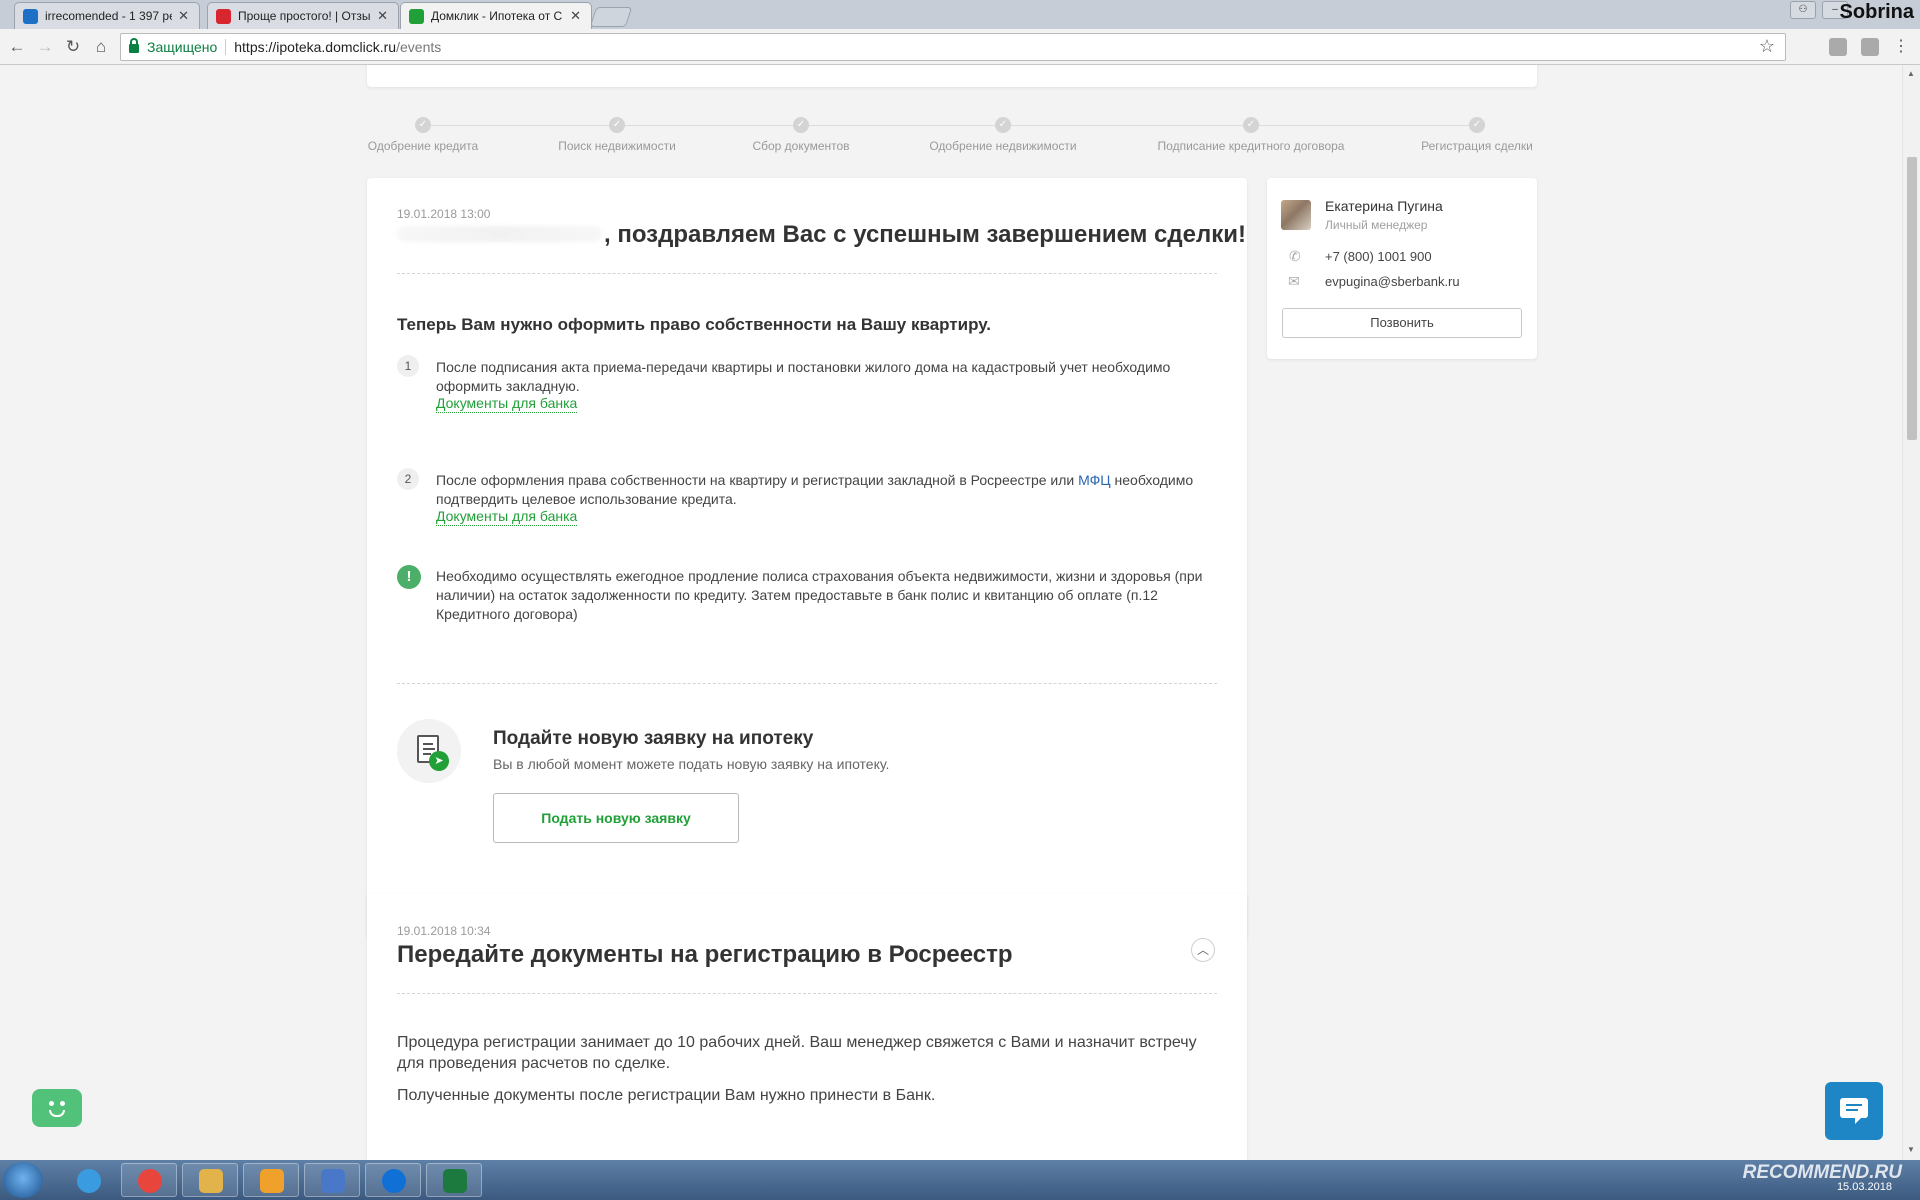  Describe the element at coordinates (1767, 46) in the screenshot. I see `bookmark-star-icon: ☆` at that location.